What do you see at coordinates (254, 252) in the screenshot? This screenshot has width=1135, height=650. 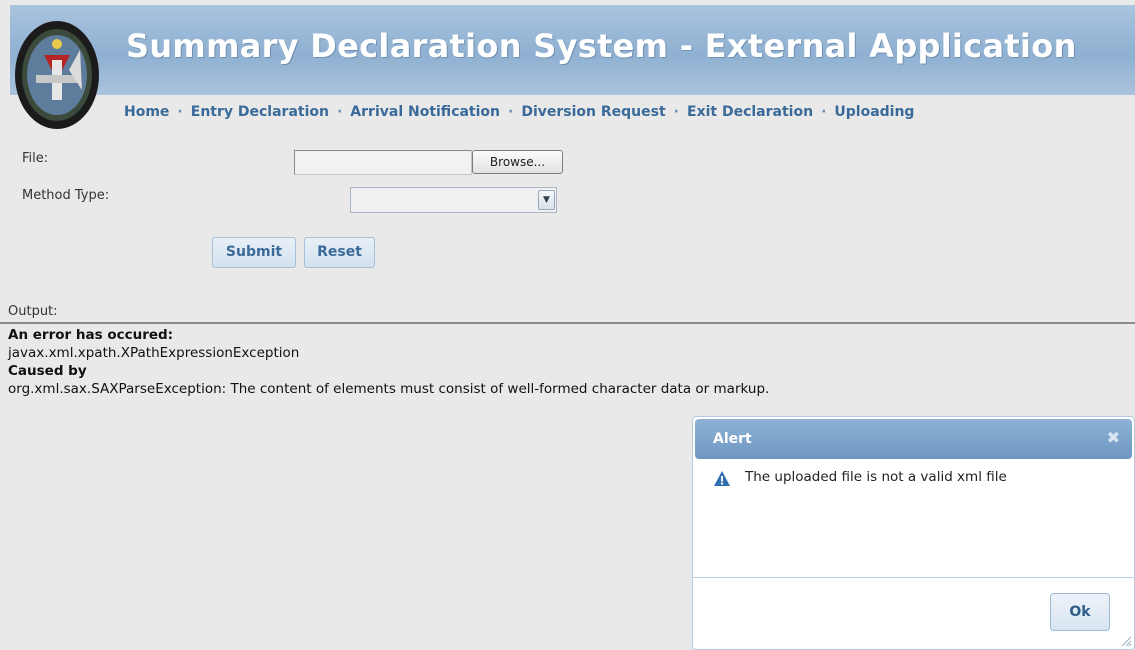 I see `submit-button: Submit` at bounding box center [254, 252].